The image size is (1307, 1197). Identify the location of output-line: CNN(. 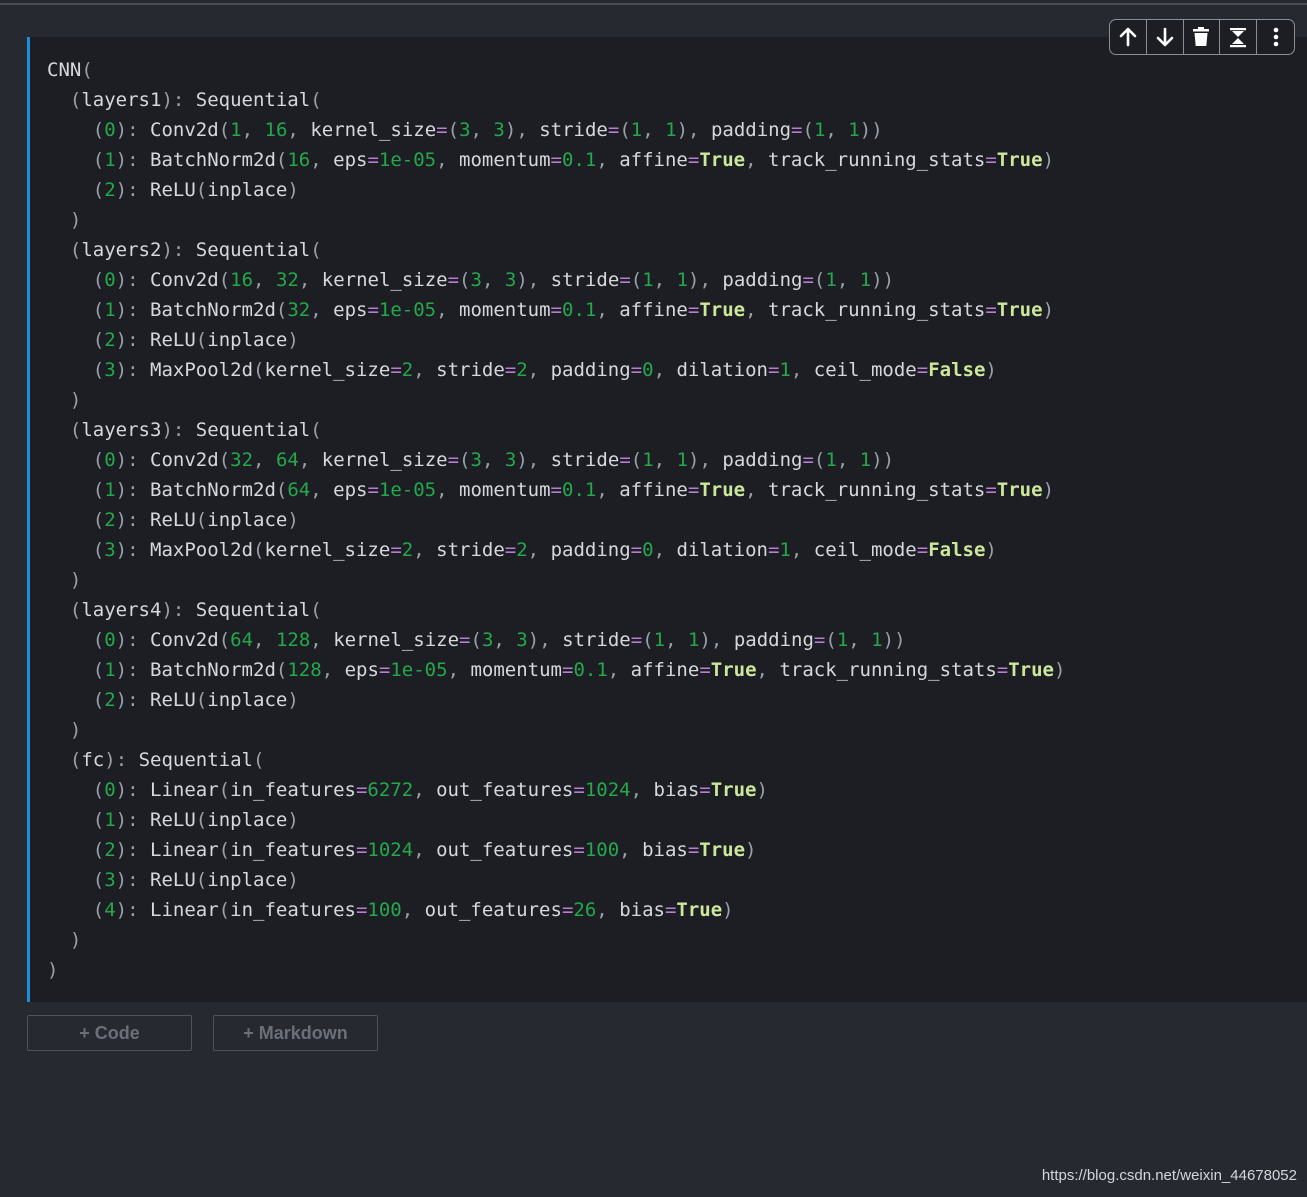
(70, 70).